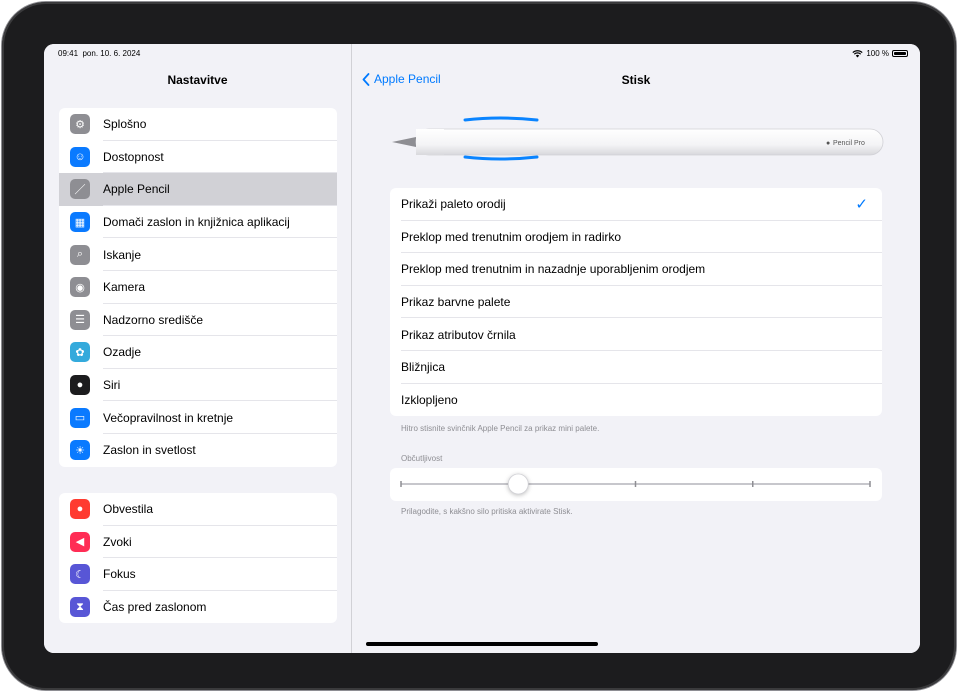 Image resolution: width=958 pixels, height=692 pixels. Describe the element at coordinates (636, 334) in the screenshot. I see `squeeze-option: Prikaz atributov črnila` at that location.